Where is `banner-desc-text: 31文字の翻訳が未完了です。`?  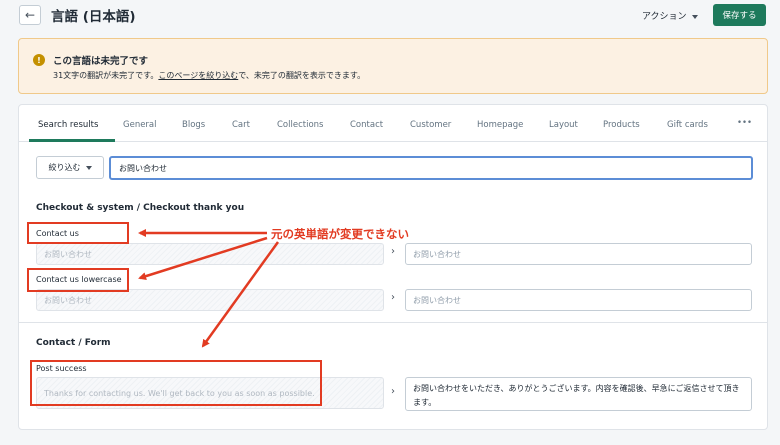 banner-desc-text: 31文字の翻訳が未完了です。 is located at coordinates (106, 75).